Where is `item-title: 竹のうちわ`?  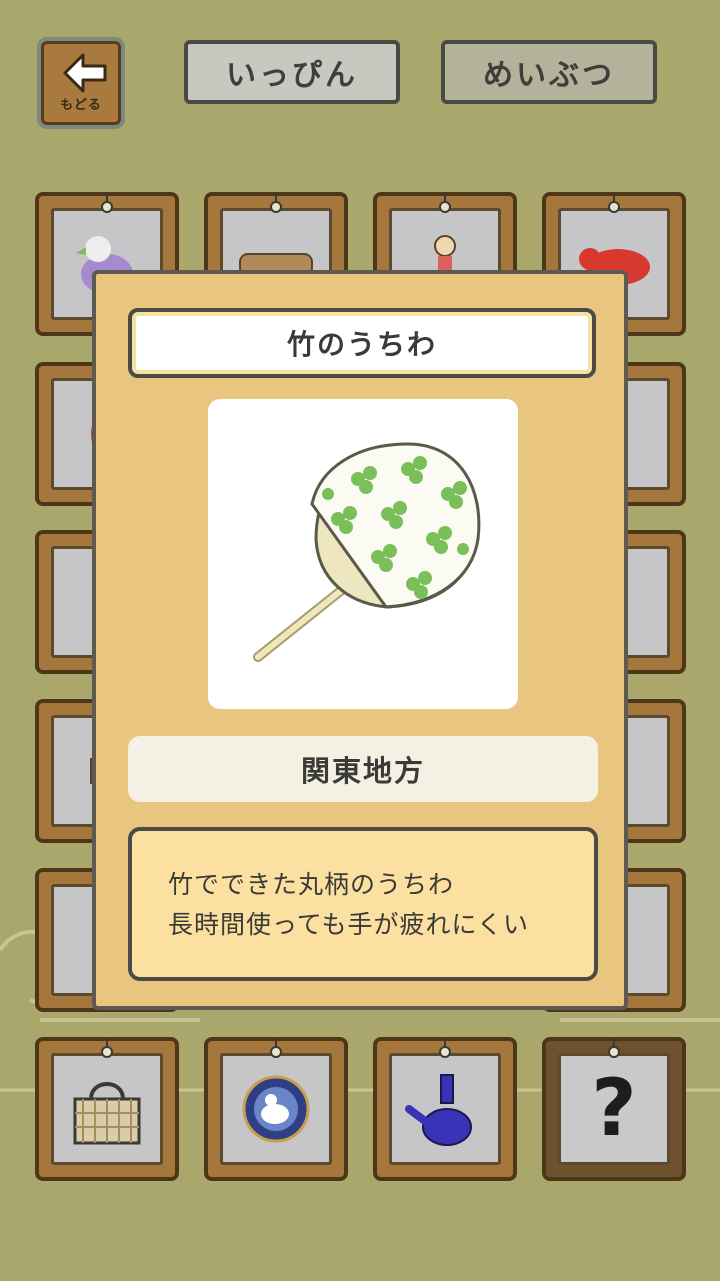 item-title: 竹のうちわ is located at coordinates (362, 343).